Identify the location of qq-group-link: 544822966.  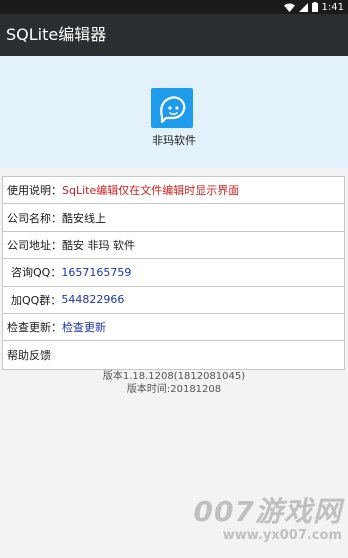
(92, 299).